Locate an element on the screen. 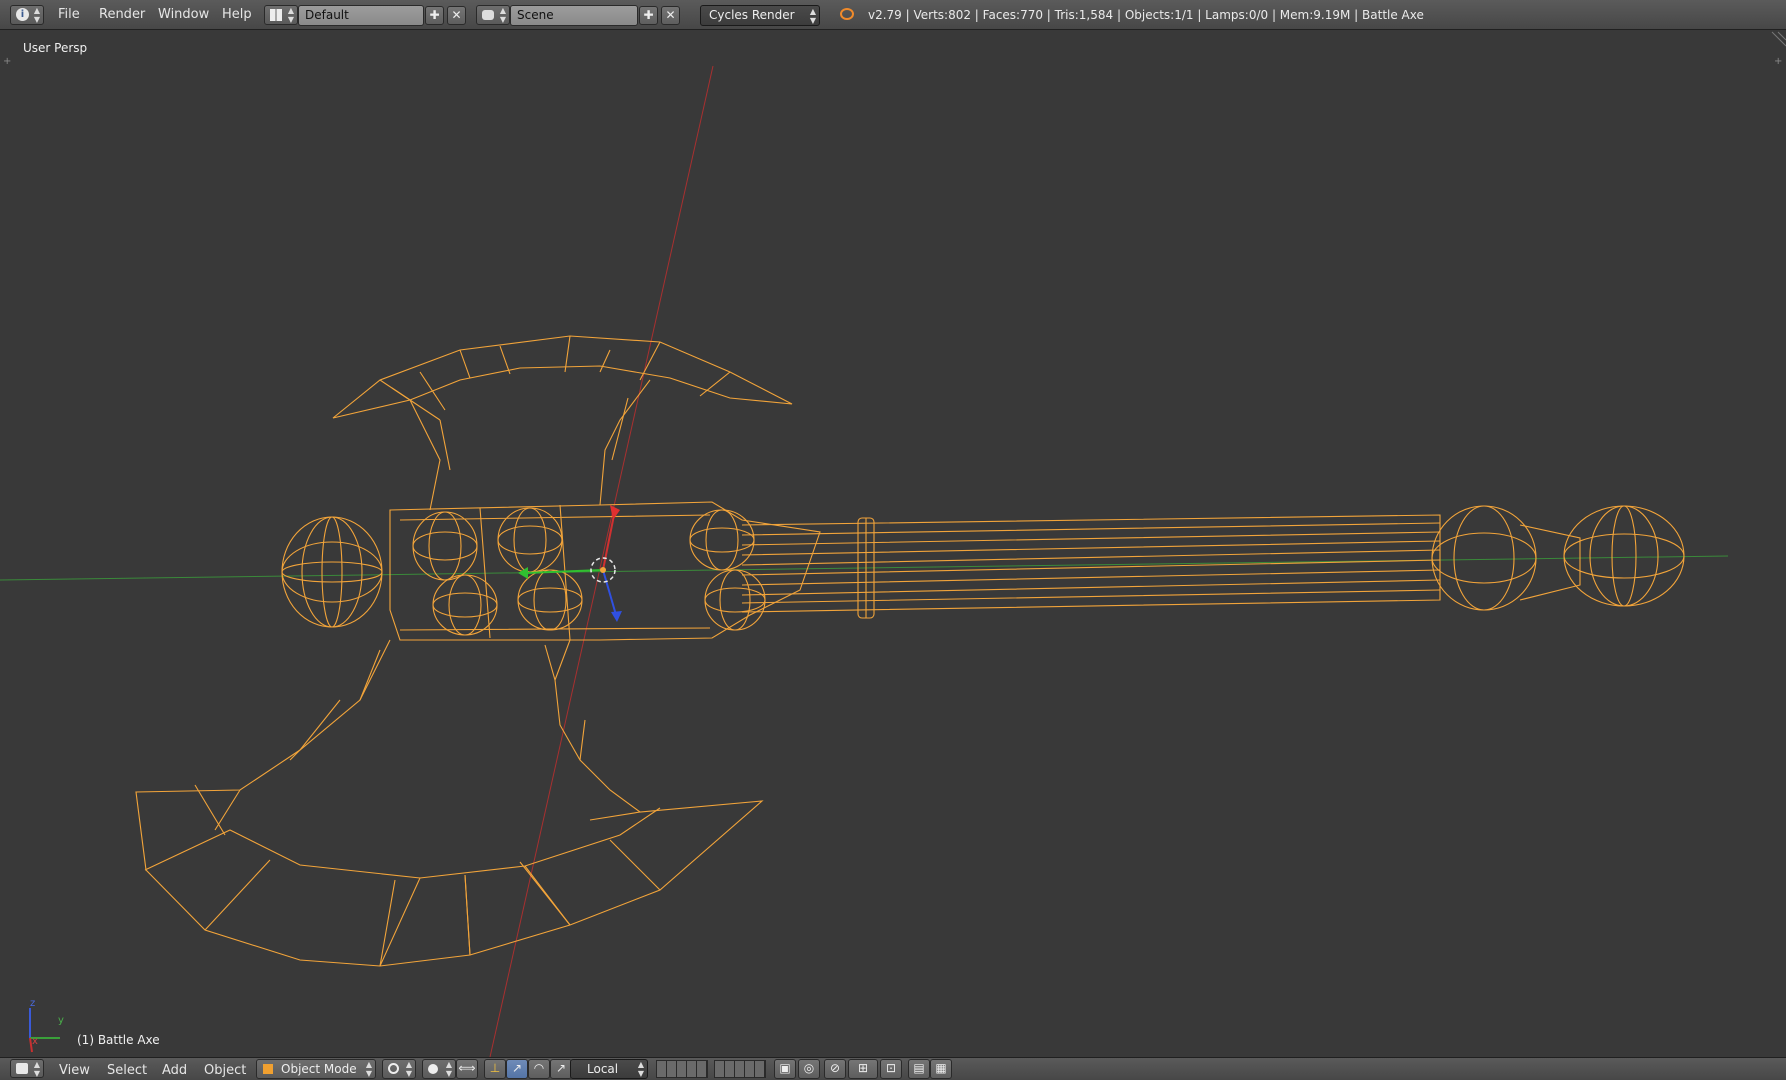 The height and width of the screenshot is (1080, 1786). editor-type-button: i ▲ ▼ is located at coordinates (27, 15).